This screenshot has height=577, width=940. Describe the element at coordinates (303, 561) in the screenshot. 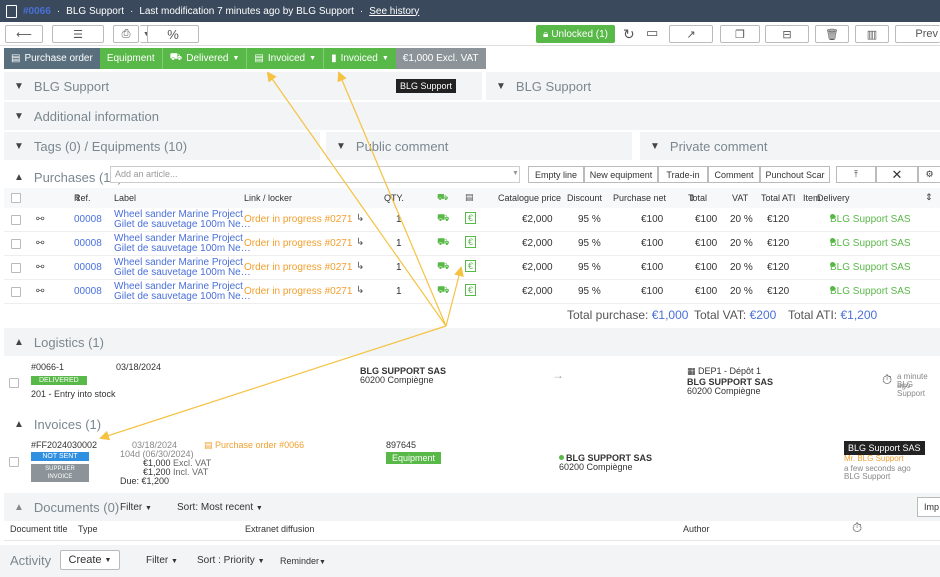

I see `activity-reminder: Reminder▼` at that location.